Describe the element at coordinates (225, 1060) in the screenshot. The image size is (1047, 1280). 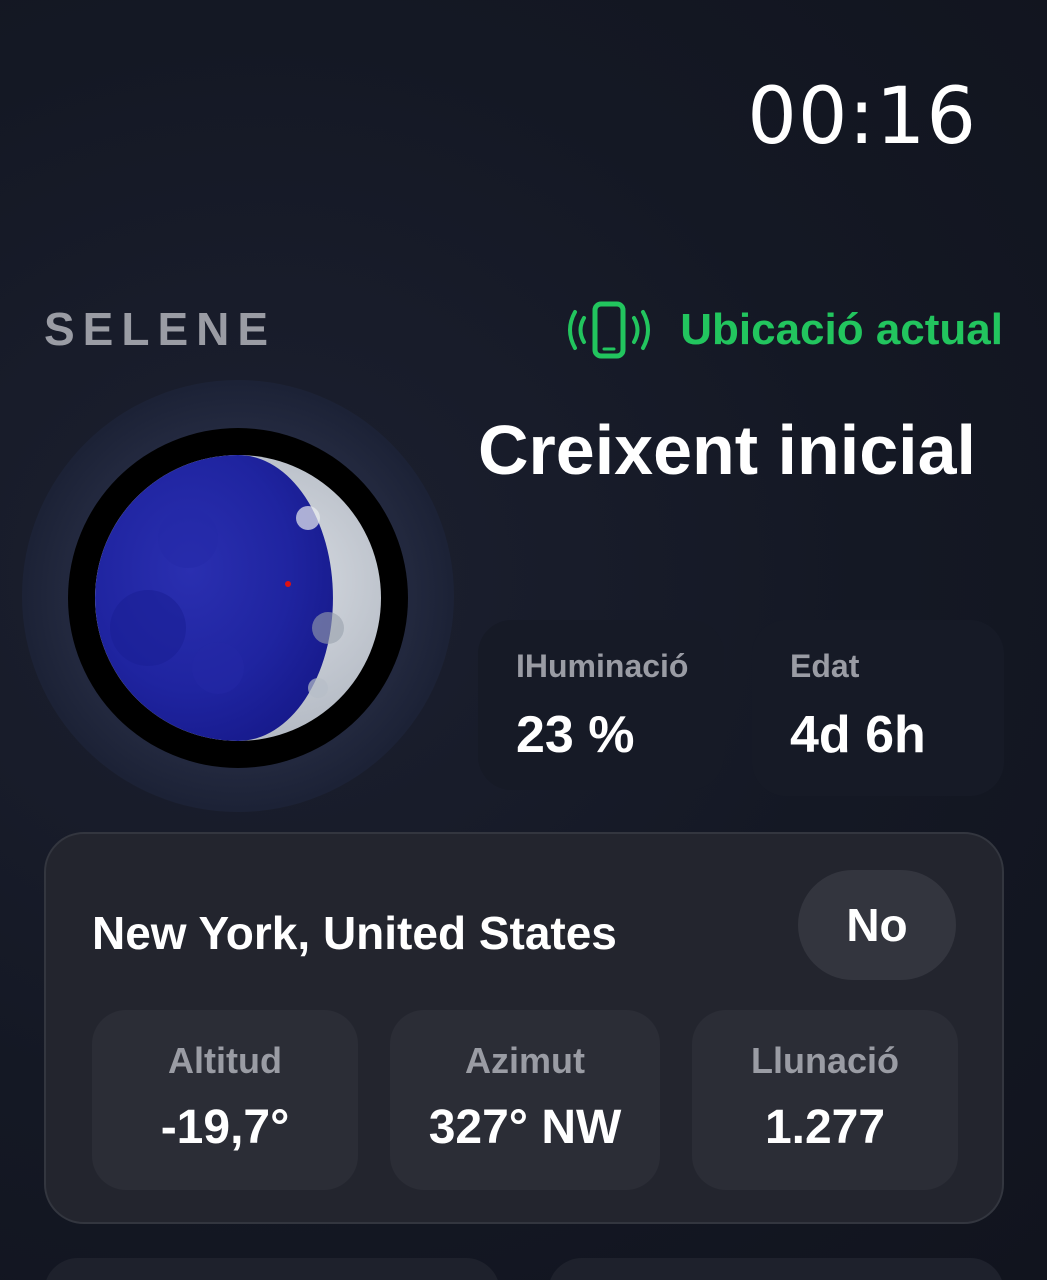
I see `altitude-label: Altitud` at that location.